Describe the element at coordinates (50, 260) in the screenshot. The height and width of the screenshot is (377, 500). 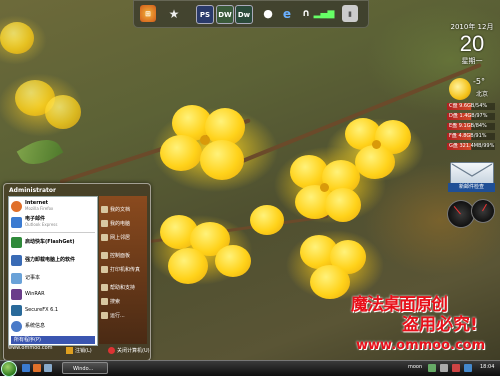
I see `menu-item-title: 强力卸载电脑上的软件` at that location.